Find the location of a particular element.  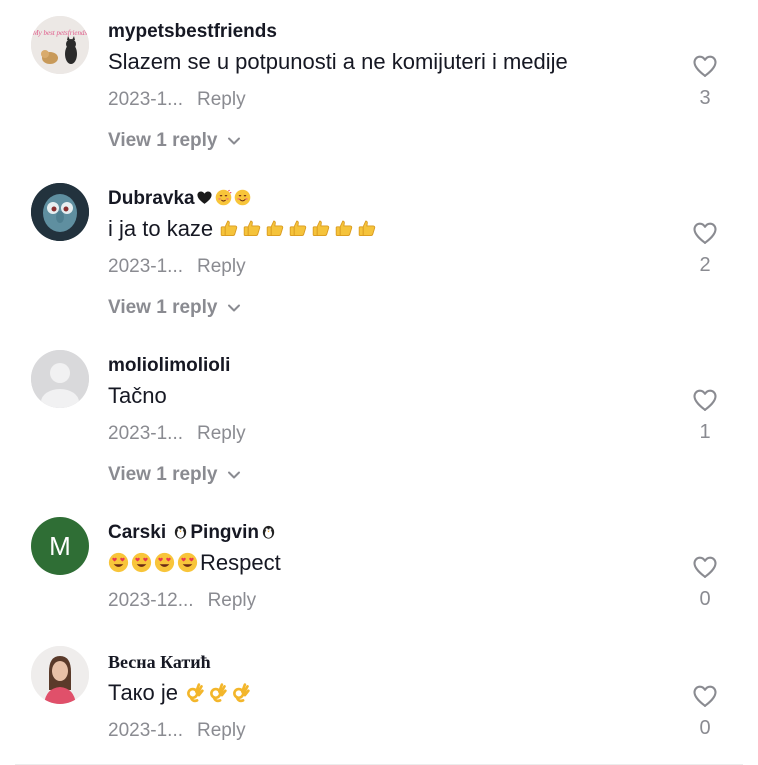

avatar: M is located at coordinates (60, 546).